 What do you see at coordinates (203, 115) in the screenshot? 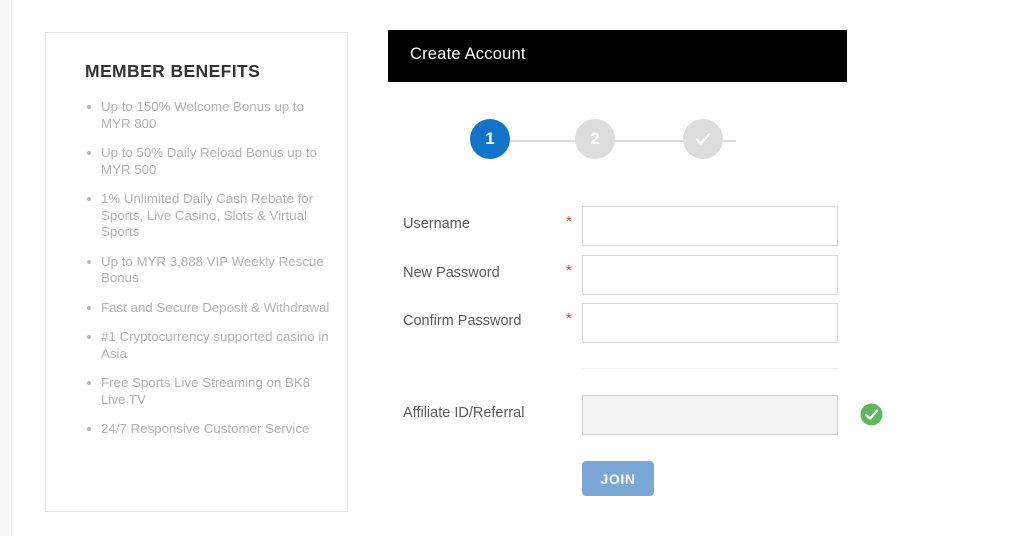
I see `benefit-text: Up to 150% Welcome Bonus up to MYR 800` at bounding box center [203, 115].